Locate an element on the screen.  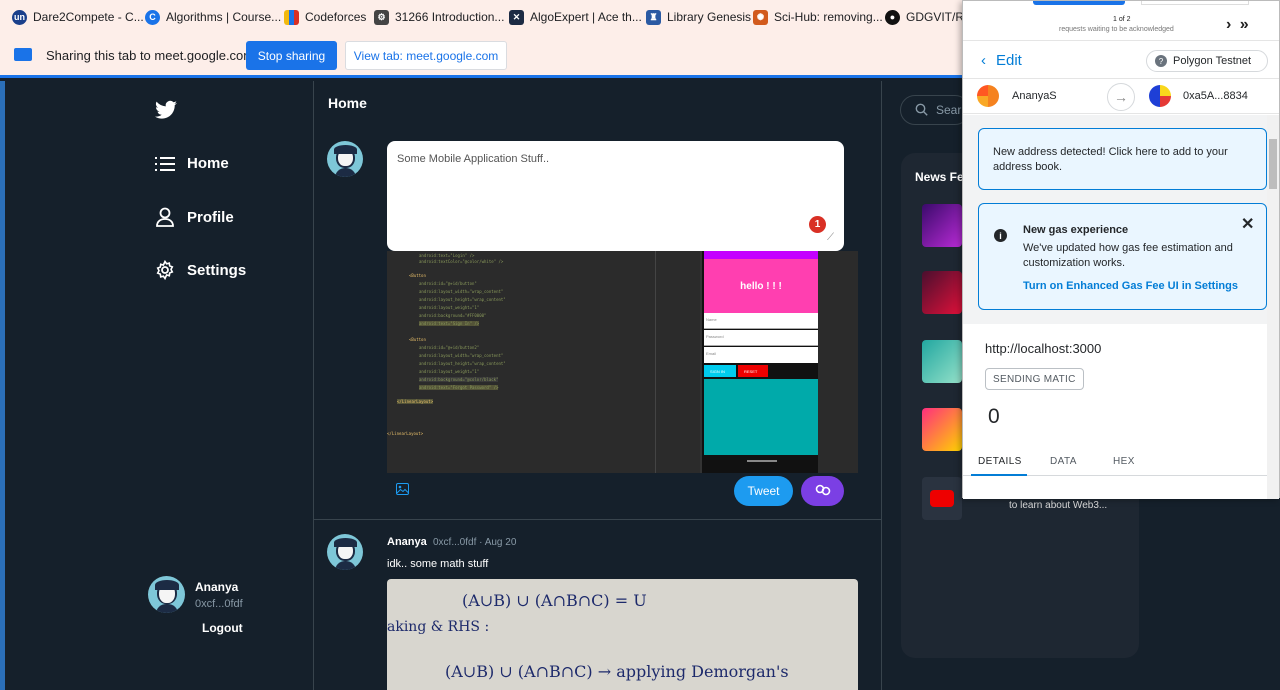
from-account-avatar is located at coordinates (988, 96).